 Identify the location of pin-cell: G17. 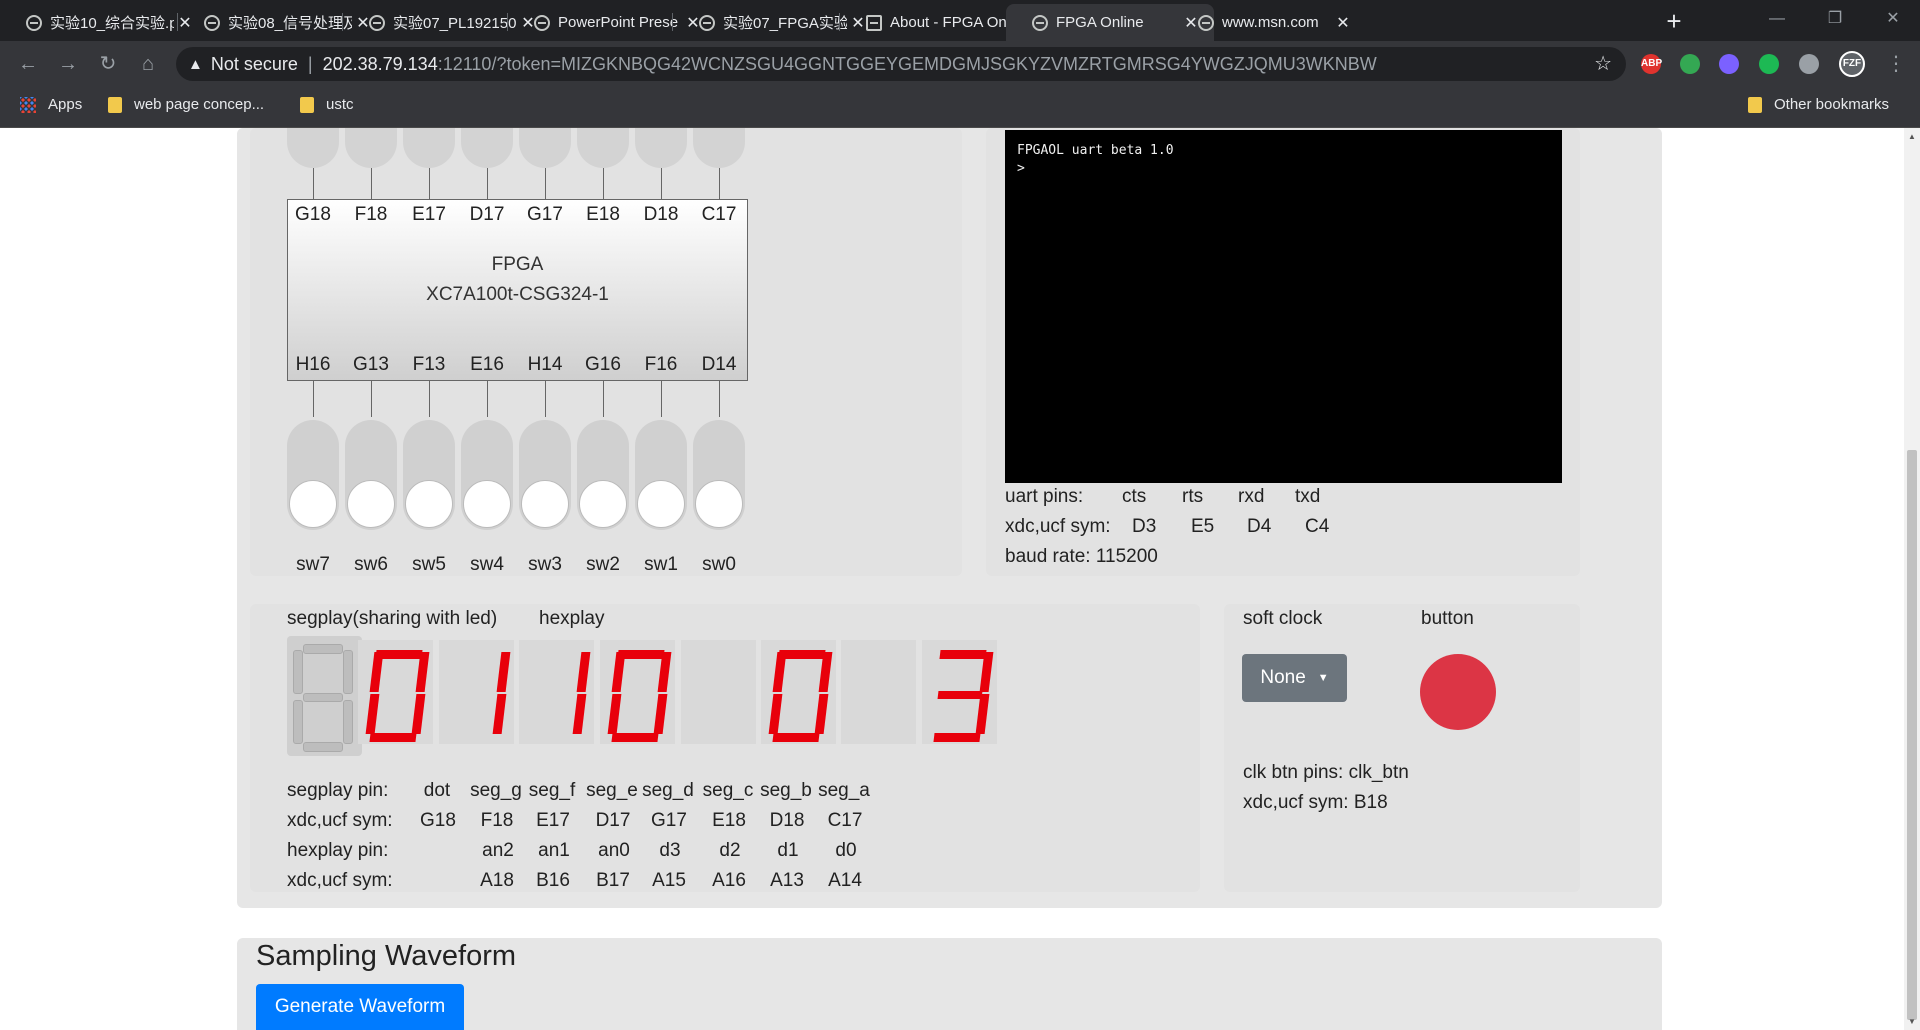
(669, 820).